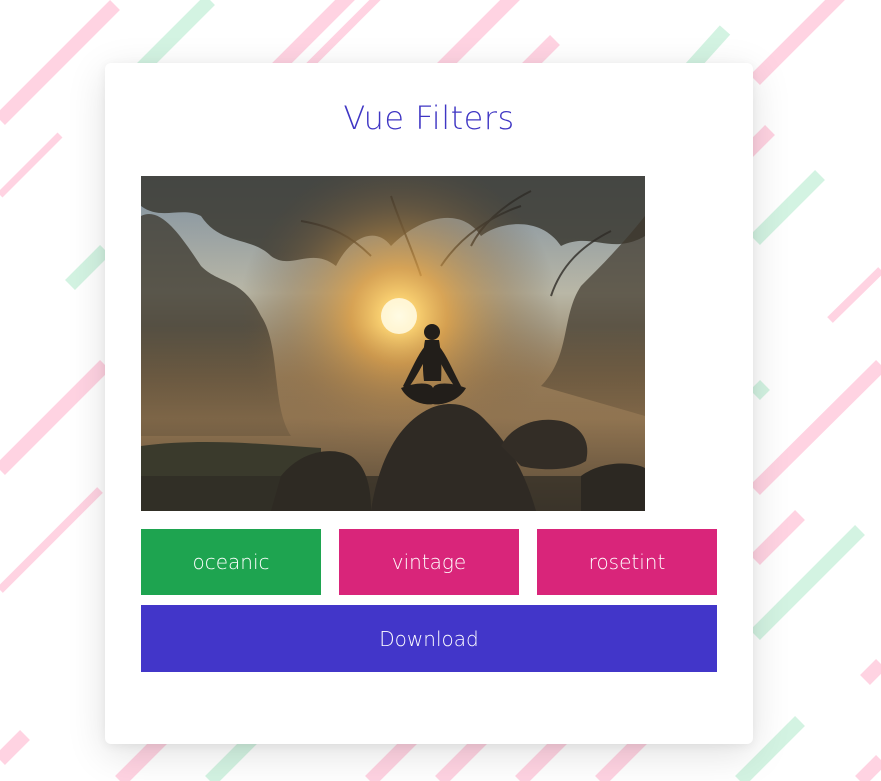 This screenshot has height=781, width=881. I want to click on vintage-filter-button: vintage, so click(429, 562).